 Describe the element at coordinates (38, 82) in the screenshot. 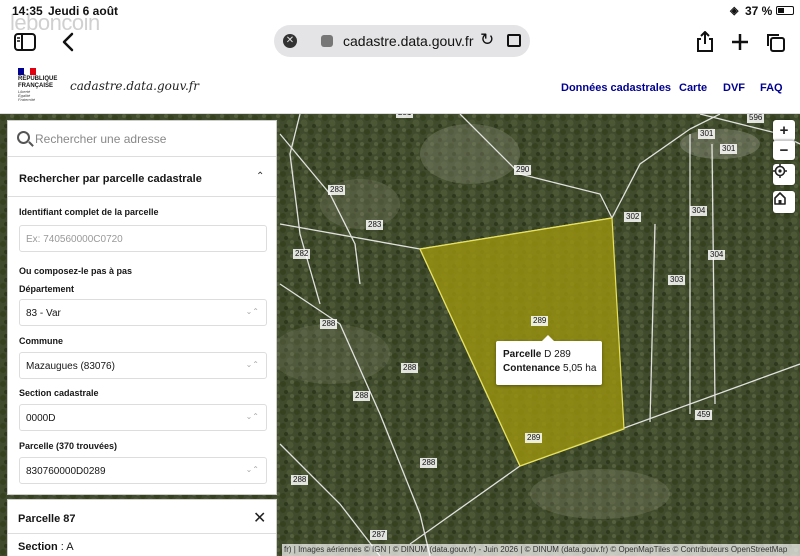

I see `republic-text: RÉPUBLIQUE FRANÇAISE` at that location.